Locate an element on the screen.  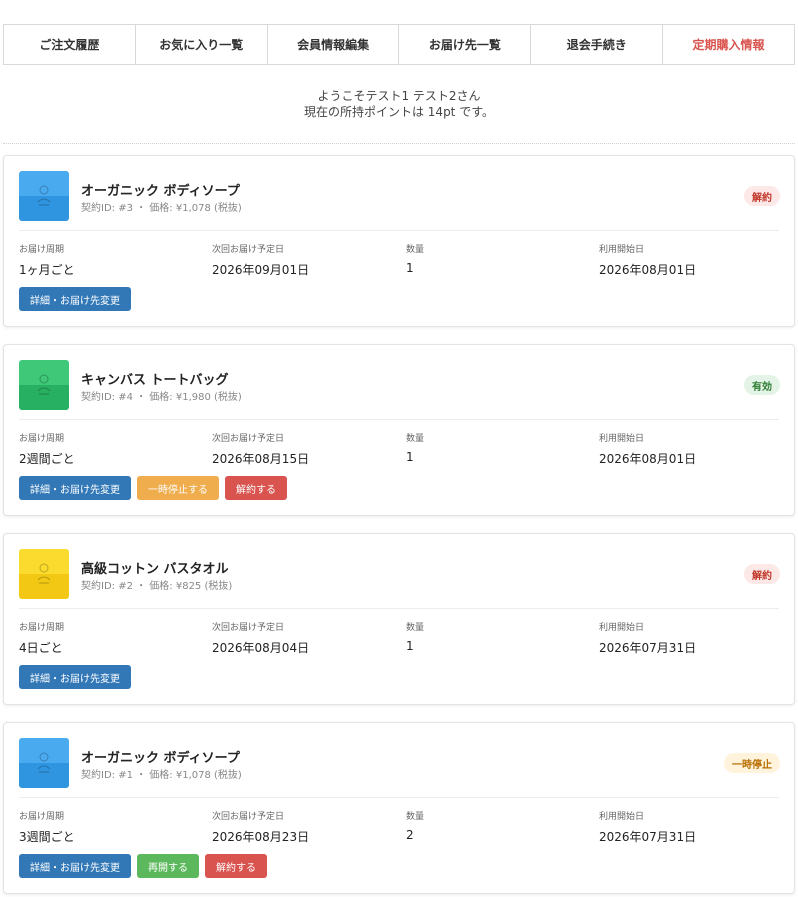
next-delivery-date: 次回お届け予定日 2026年08月23日 is located at coordinates (261, 828).